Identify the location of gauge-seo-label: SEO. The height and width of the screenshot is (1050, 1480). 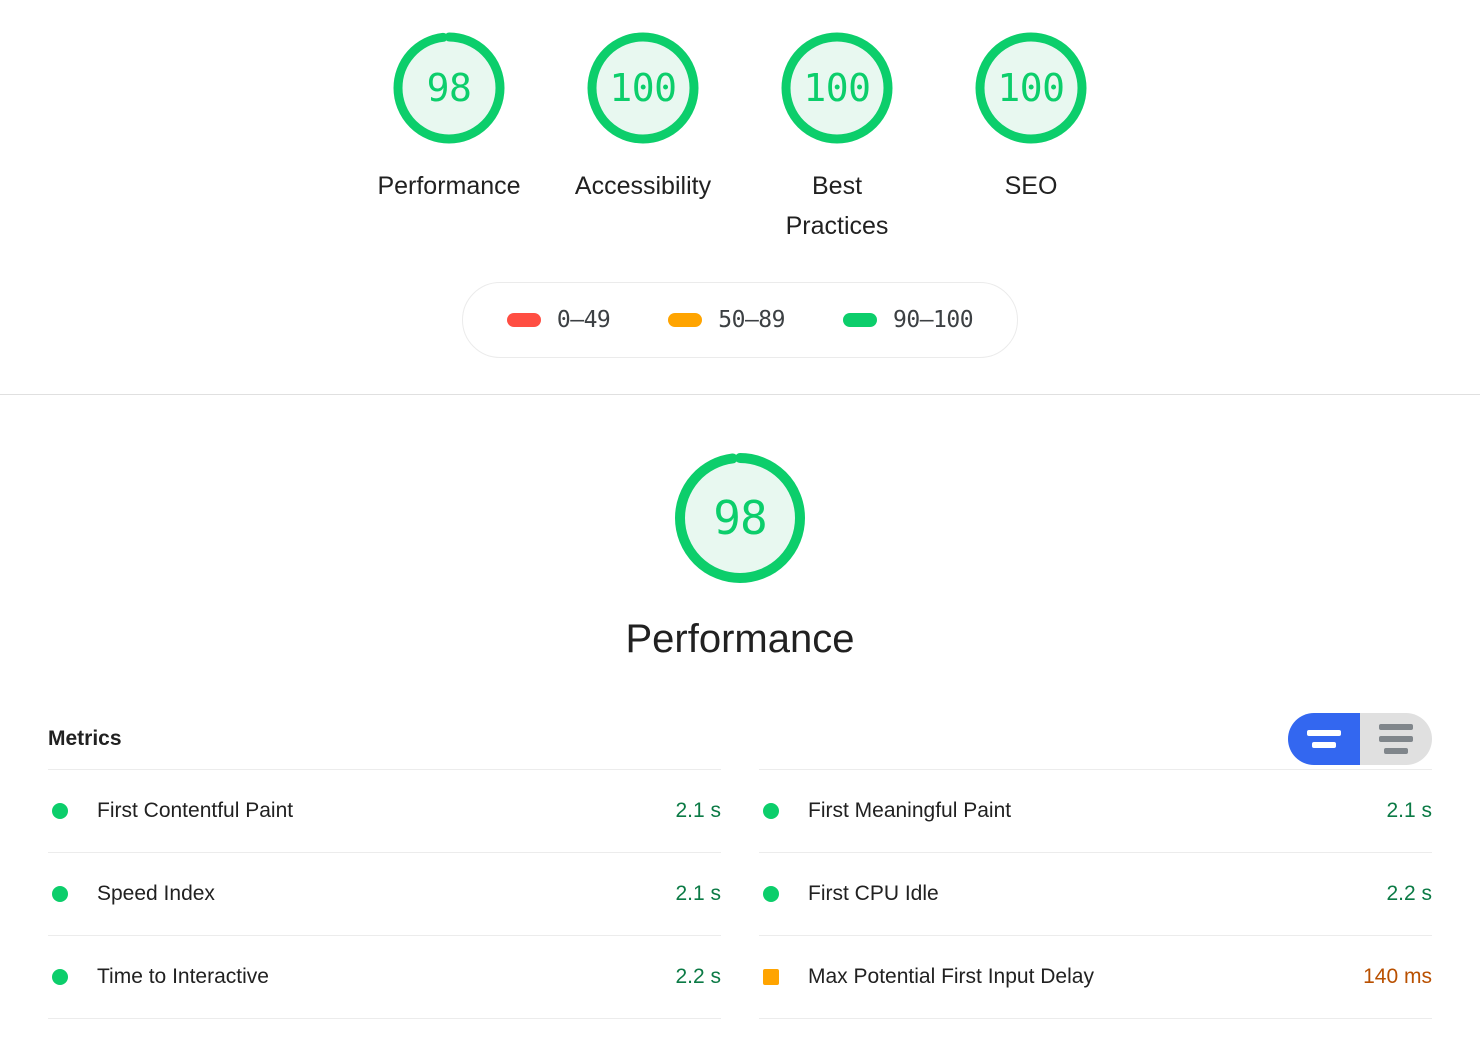
(1031, 186).